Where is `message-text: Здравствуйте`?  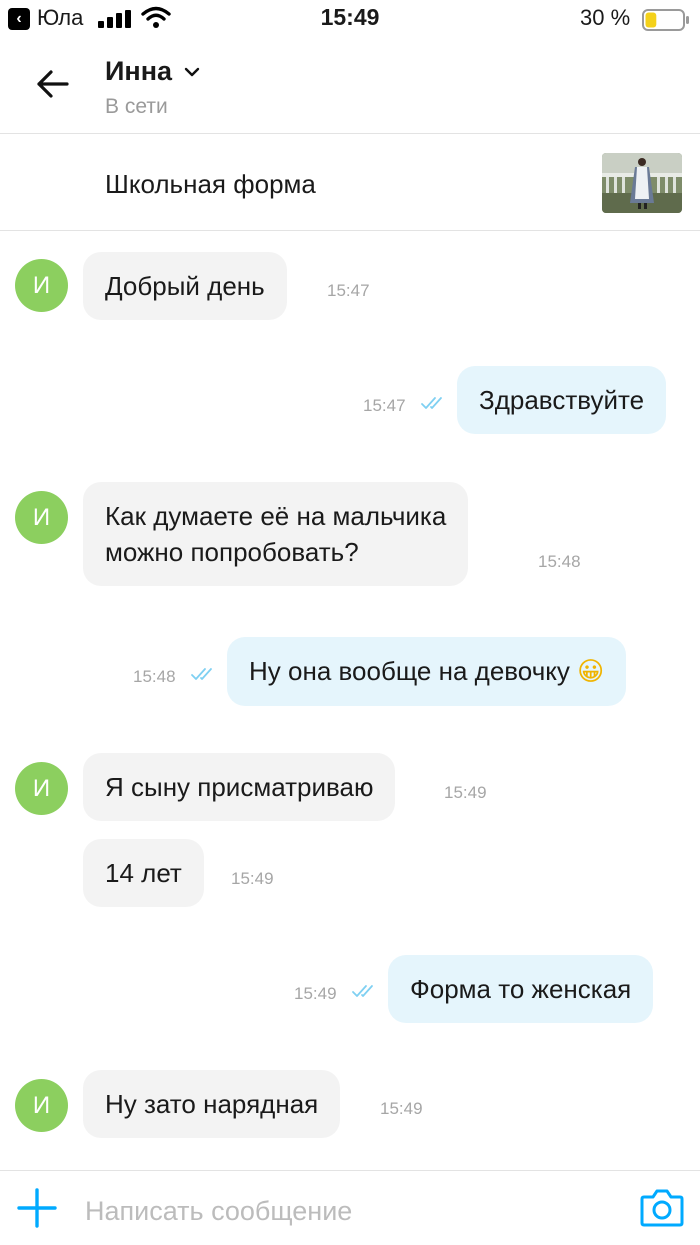
message-text: Здравствуйте is located at coordinates (562, 400).